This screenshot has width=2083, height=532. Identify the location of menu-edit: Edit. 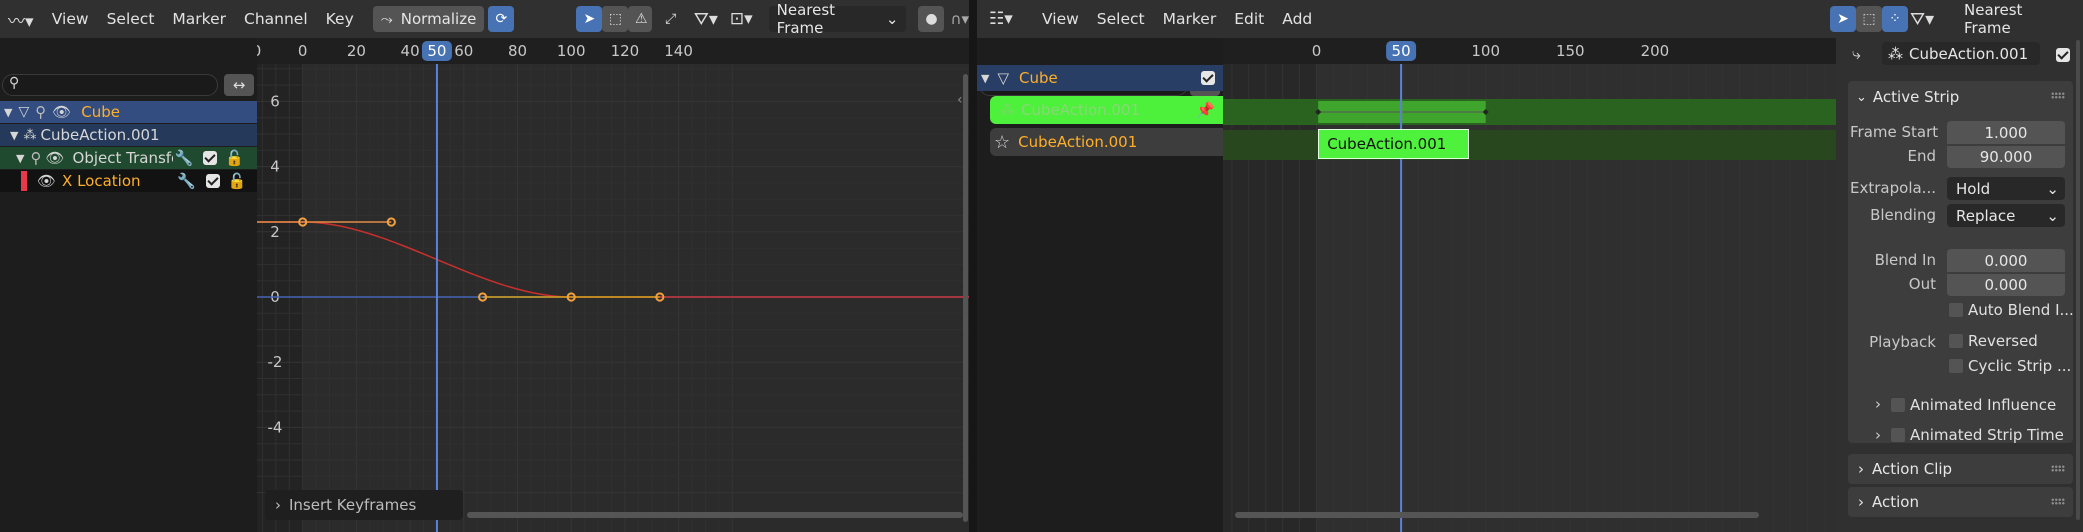
(1249, 19).